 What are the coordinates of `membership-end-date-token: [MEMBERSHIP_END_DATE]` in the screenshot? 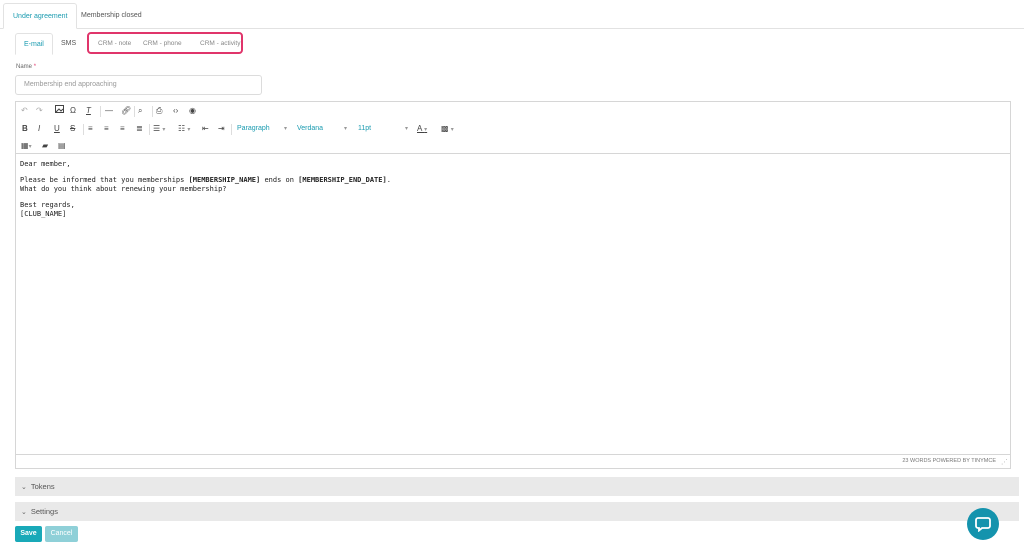 It's located at (342, 180).